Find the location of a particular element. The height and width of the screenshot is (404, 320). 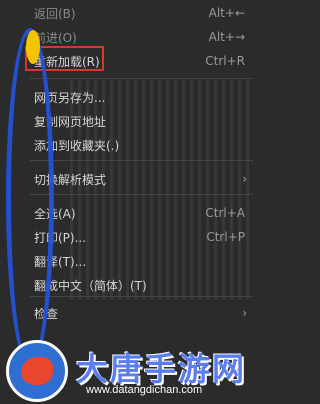

menu-item-shortcut: Ctrl+R is located at coordinates (225, 61).